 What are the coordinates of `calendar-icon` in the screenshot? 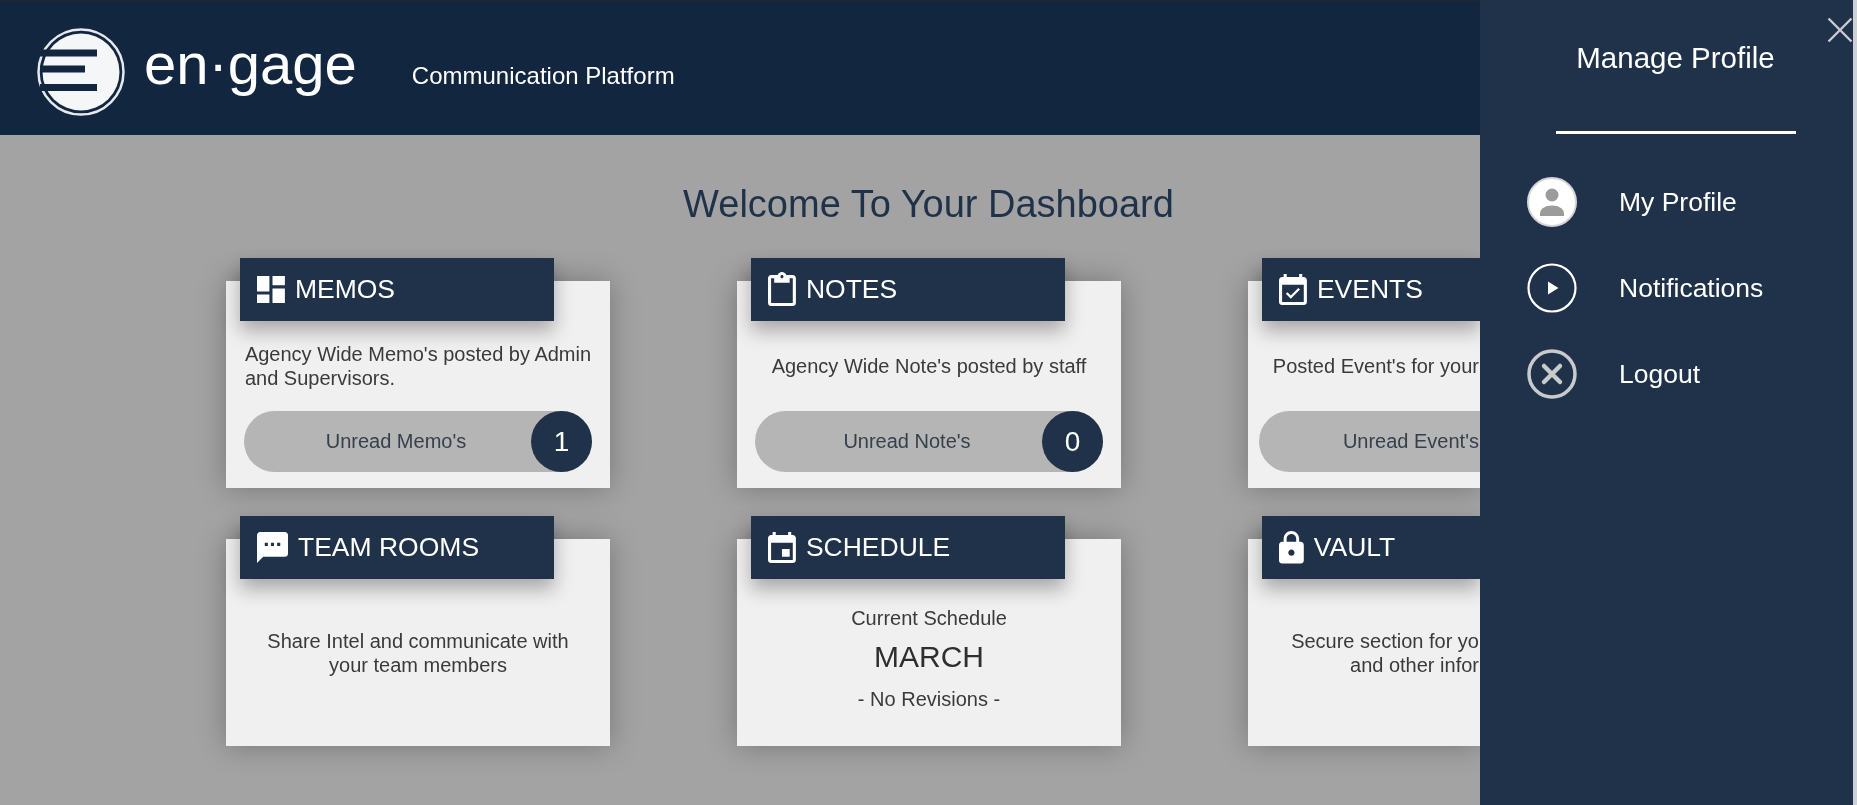 It's located at (782, 547).